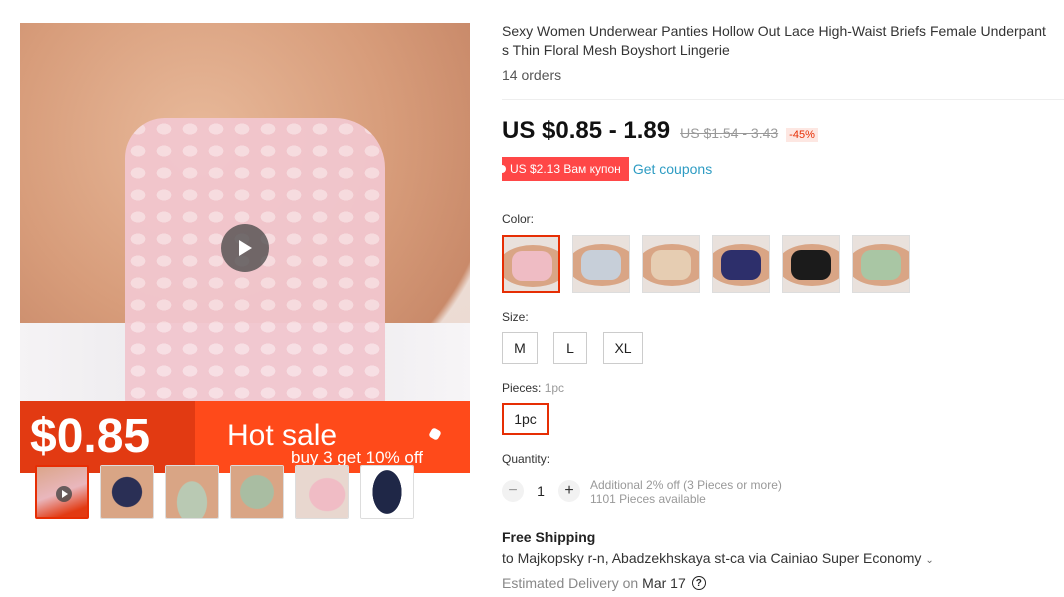 This screenshot has width=1064, height=597. I want to click on quantity-stepper: − 1 +, so click(541, 491).